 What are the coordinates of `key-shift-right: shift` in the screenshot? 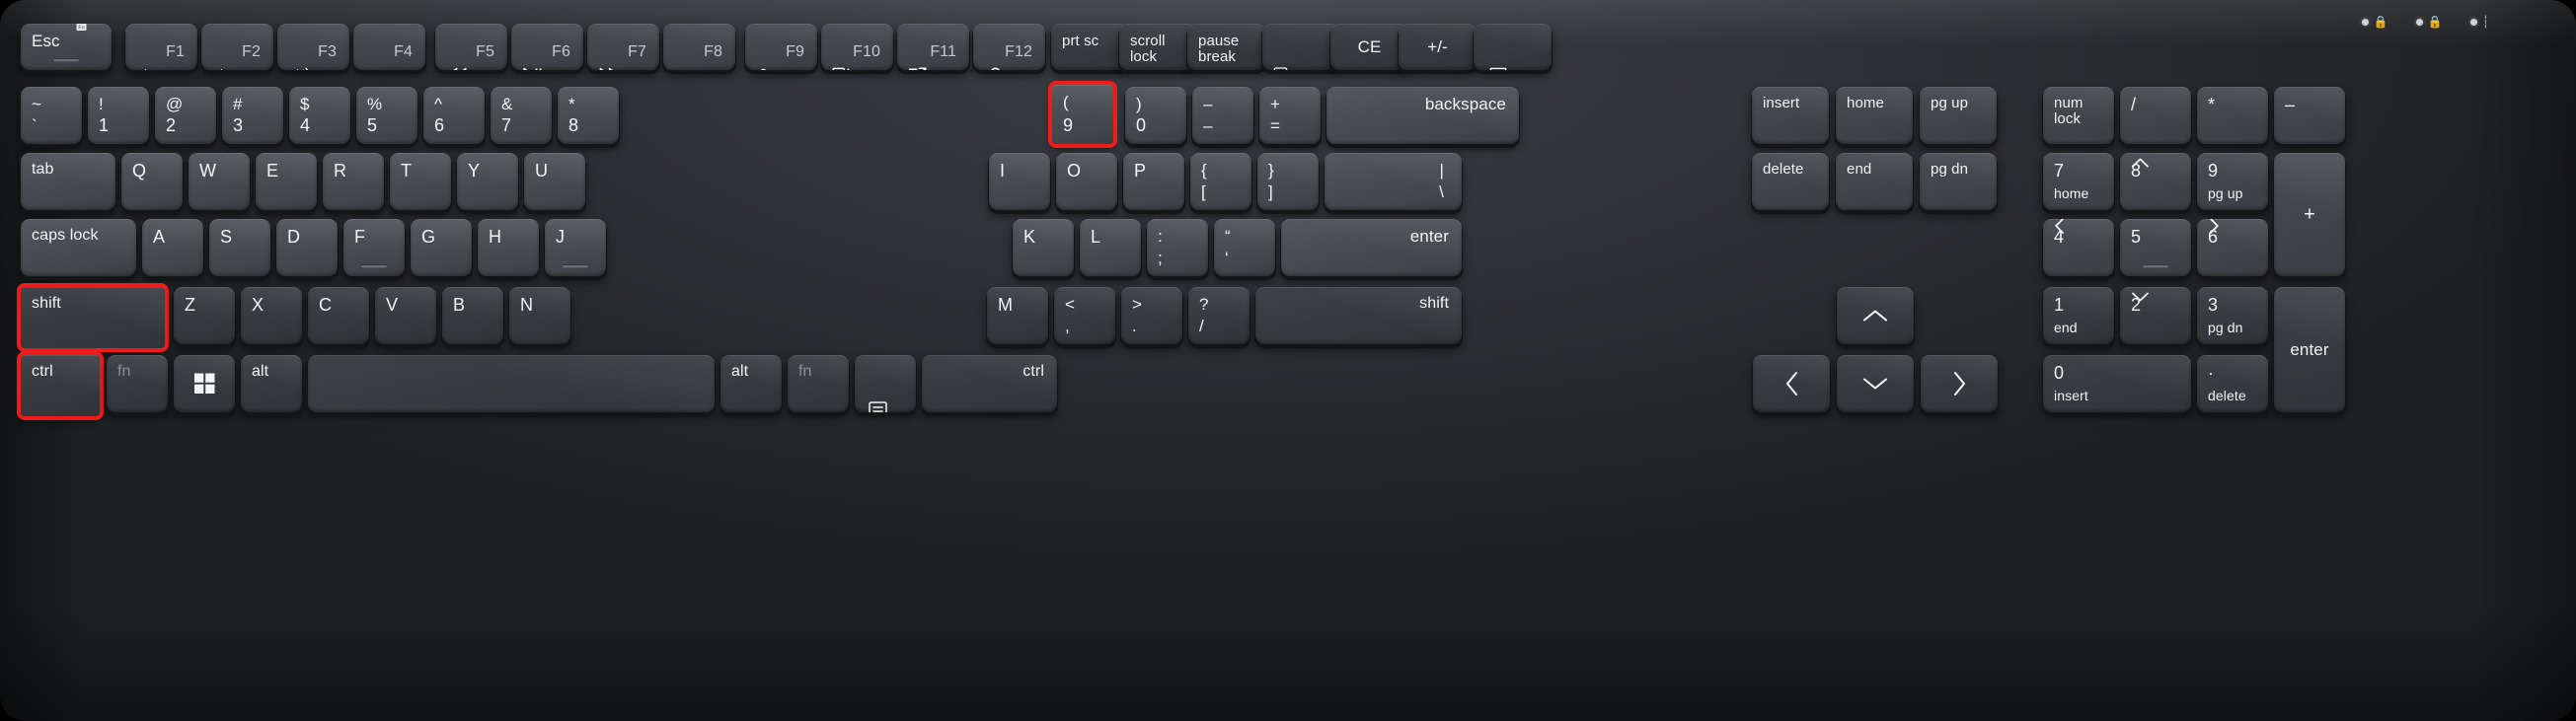 It's located at (1358, 315).